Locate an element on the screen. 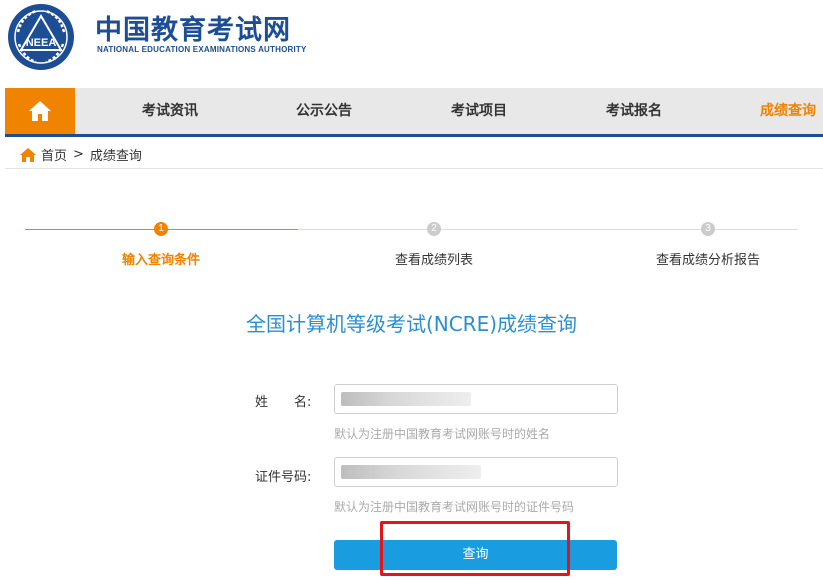 The image size is (823, 580). step-2-label: 查看成绩列表 is located at coordinates (434, 260).